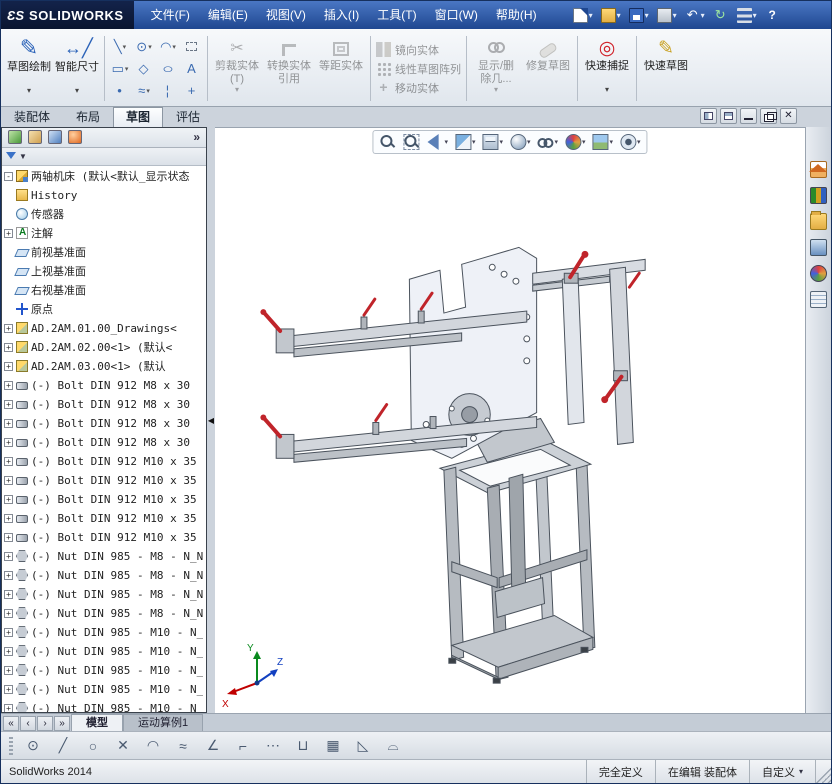 The image size is (832, 784). Describe the element at coordinates (153, 746) in the screenshot. I see `sketch-arc-icon: ◠` at that location.